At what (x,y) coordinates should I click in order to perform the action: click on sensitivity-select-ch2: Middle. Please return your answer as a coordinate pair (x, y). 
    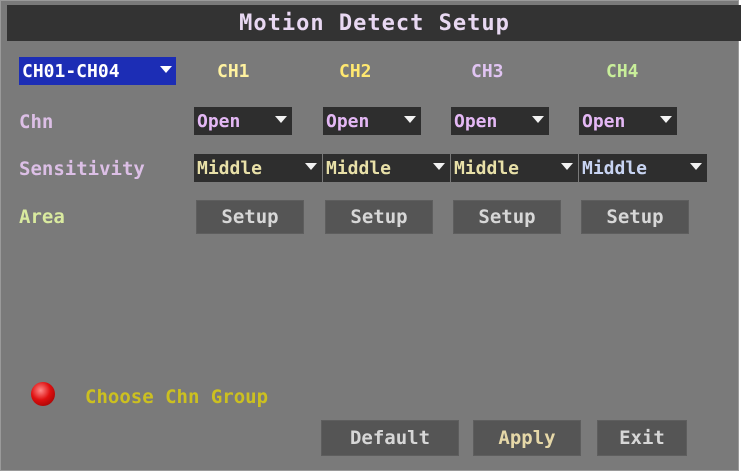
    Looking at the image, I should click on (386, 168).